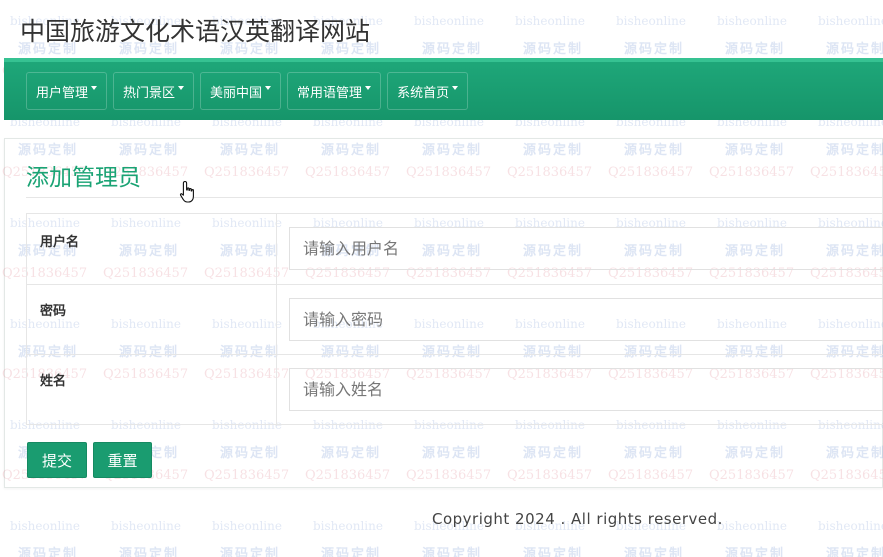 The image size is (883, 557). Describe the element at coordinates (586, 389) in the screenshot. I see `name-input` at that location.